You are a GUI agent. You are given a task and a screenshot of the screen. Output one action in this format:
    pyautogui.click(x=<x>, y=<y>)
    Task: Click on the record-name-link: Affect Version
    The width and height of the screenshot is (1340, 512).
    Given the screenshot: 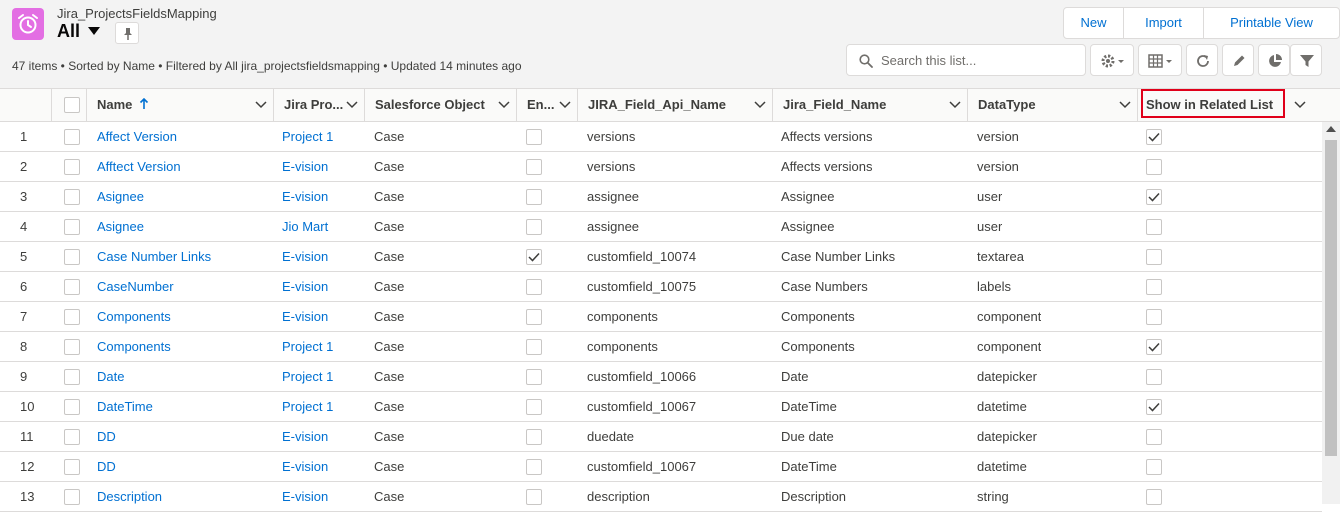 What is the action you would take?
    pyautogui.click(x=182, y=136)
    